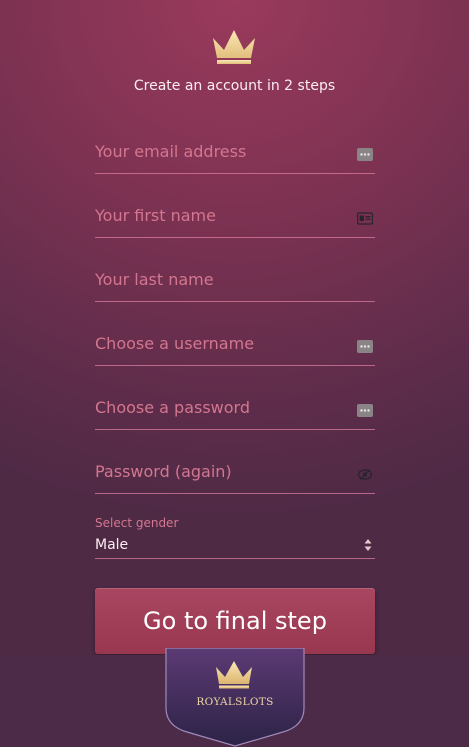 This screenshot has width=469, height=747. Describe the element at coordinates (235, 621) in the screenshot. I see `go-to-final-step-button: Go to final step` at that location.